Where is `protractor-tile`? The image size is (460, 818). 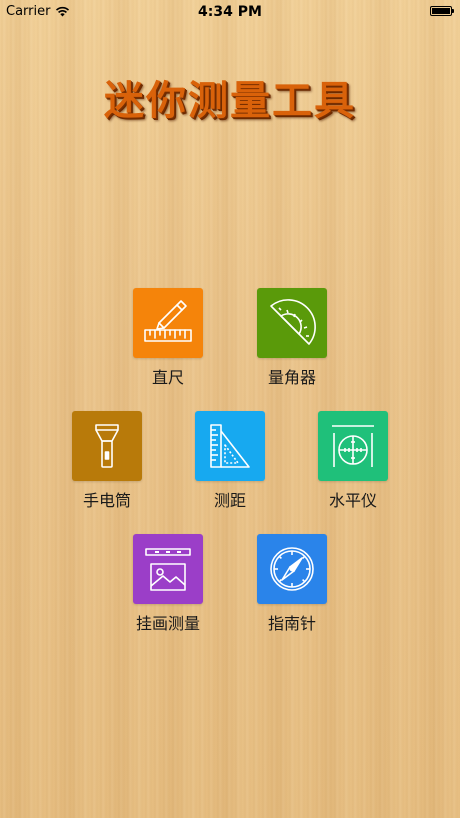 protractor-tile is located at coordinates (292, 323).